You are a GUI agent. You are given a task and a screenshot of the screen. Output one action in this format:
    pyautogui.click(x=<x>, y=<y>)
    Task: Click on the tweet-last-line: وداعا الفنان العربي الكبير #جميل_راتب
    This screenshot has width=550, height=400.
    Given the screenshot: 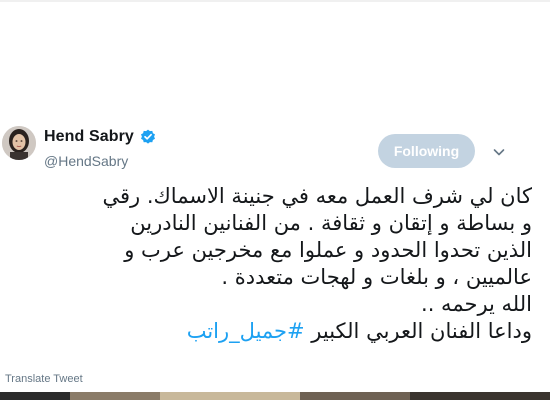 What is the action you would take?
    pyautogui.click(x=266, y=331)
    